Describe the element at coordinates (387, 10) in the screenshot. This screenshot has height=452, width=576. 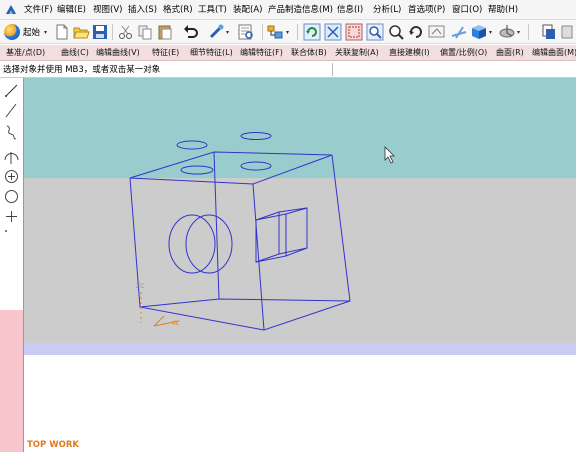
I see `menu-analysis: 分析(L)` at that location.